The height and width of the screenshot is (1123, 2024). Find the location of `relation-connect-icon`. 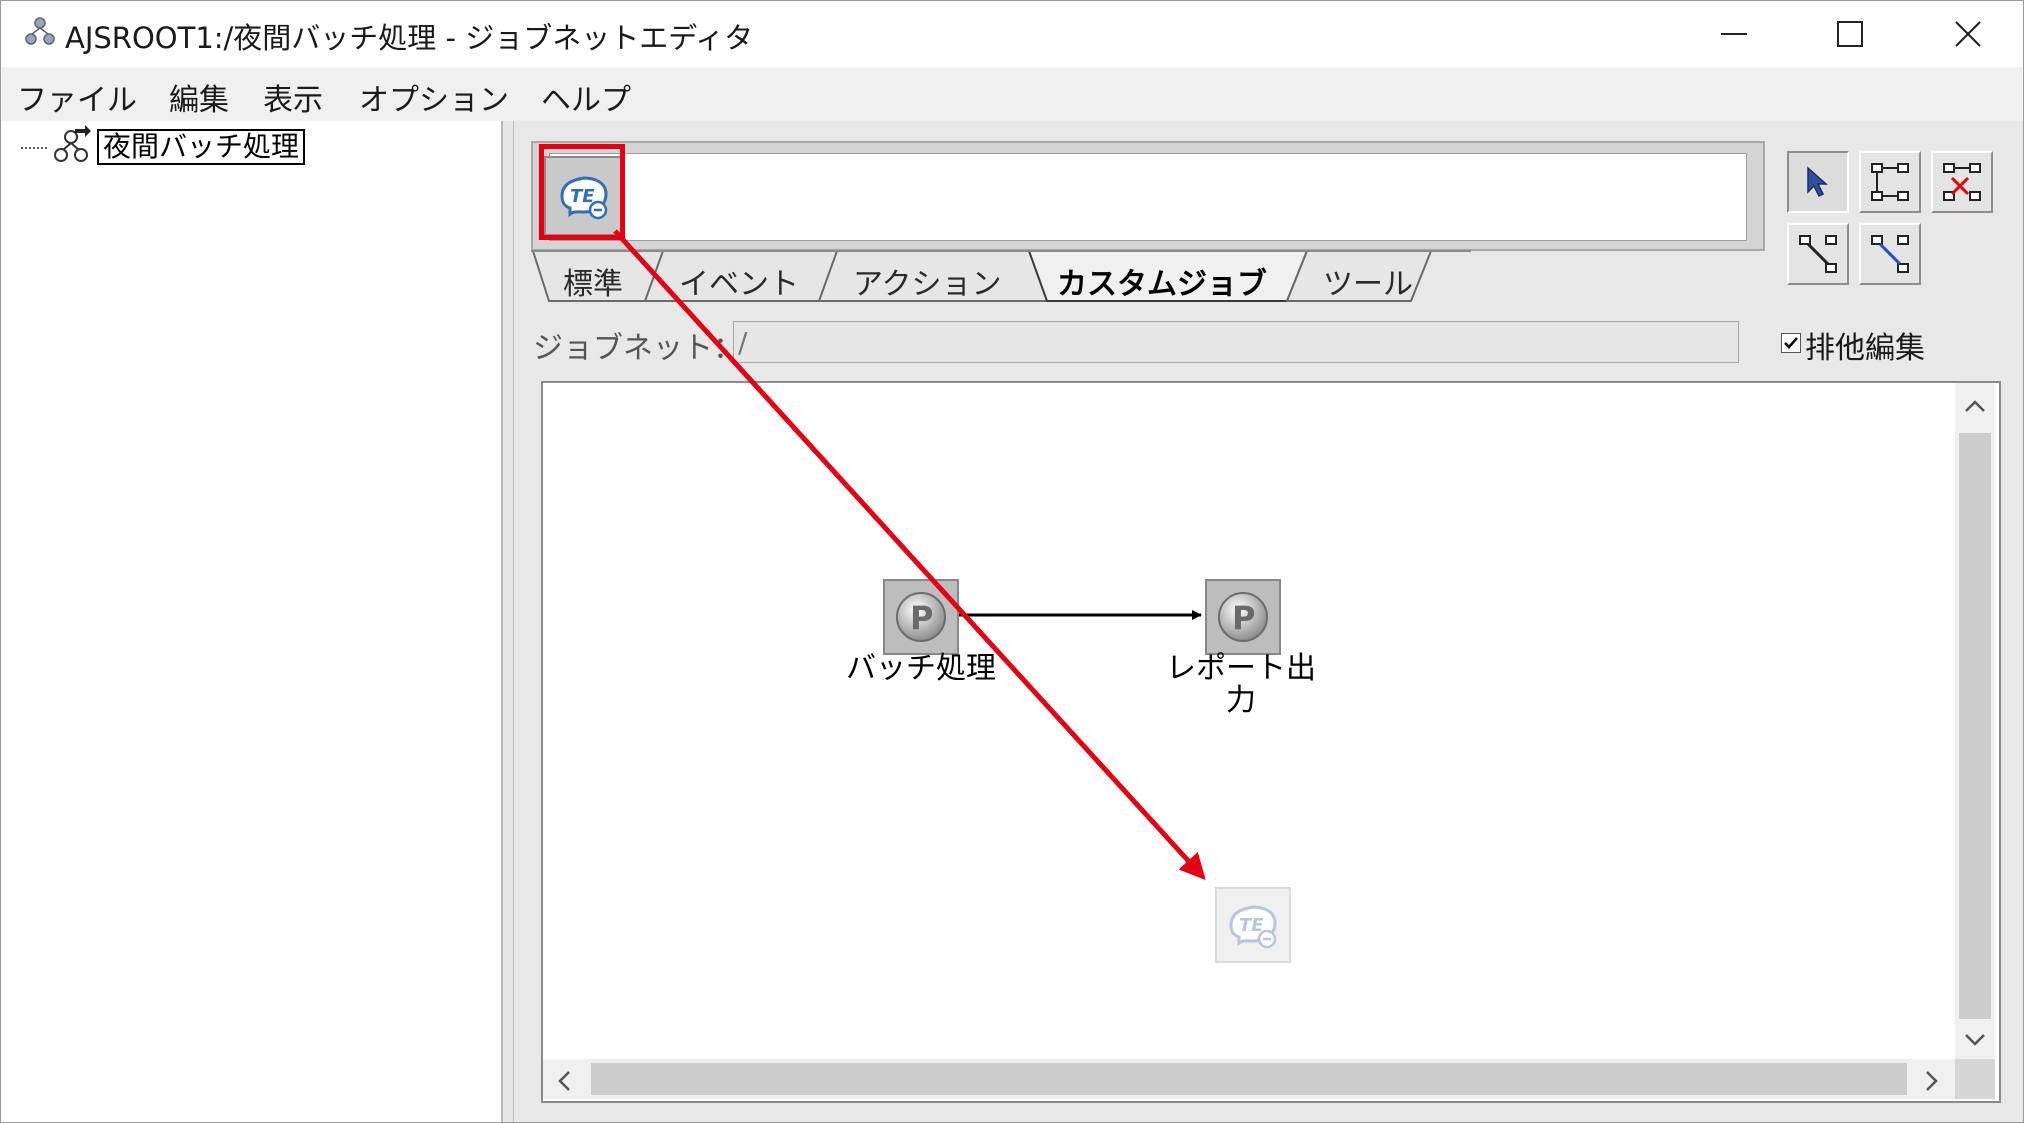

relation-connect-icon is located at coordinates (1890, 182).